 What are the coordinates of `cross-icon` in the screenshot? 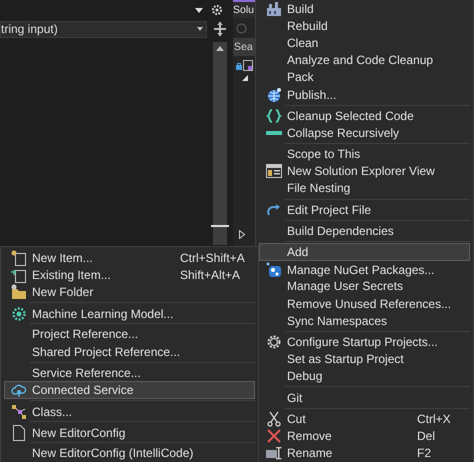 It's located at (273, 435).